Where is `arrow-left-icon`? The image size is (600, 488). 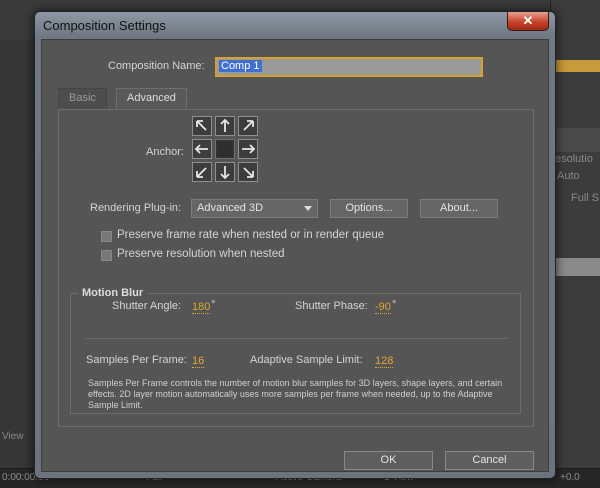
arrow-left-icon is located at coordinates (201, 149).